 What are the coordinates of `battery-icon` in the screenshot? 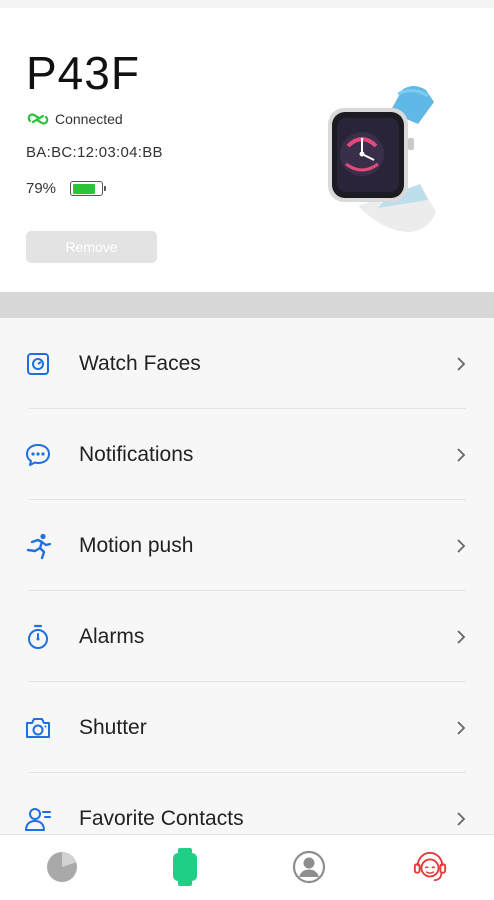 It's located at (88, 188).